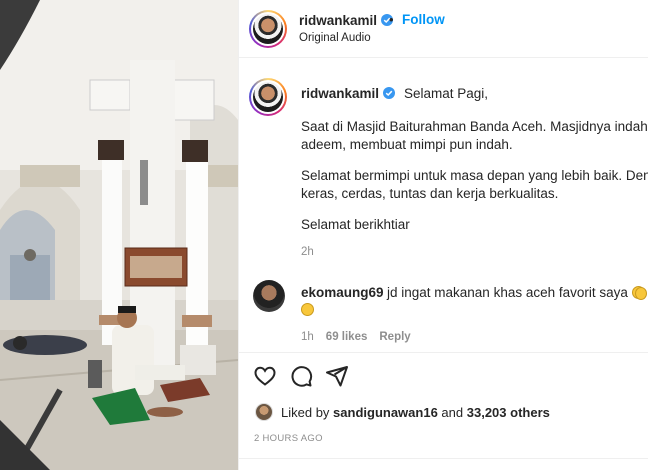 The image size is (648, 470). Describe the element at coordinates (443, 29) in the screenshot. I see `post-header: ridwankamil • Follow Original Audio` at that location.